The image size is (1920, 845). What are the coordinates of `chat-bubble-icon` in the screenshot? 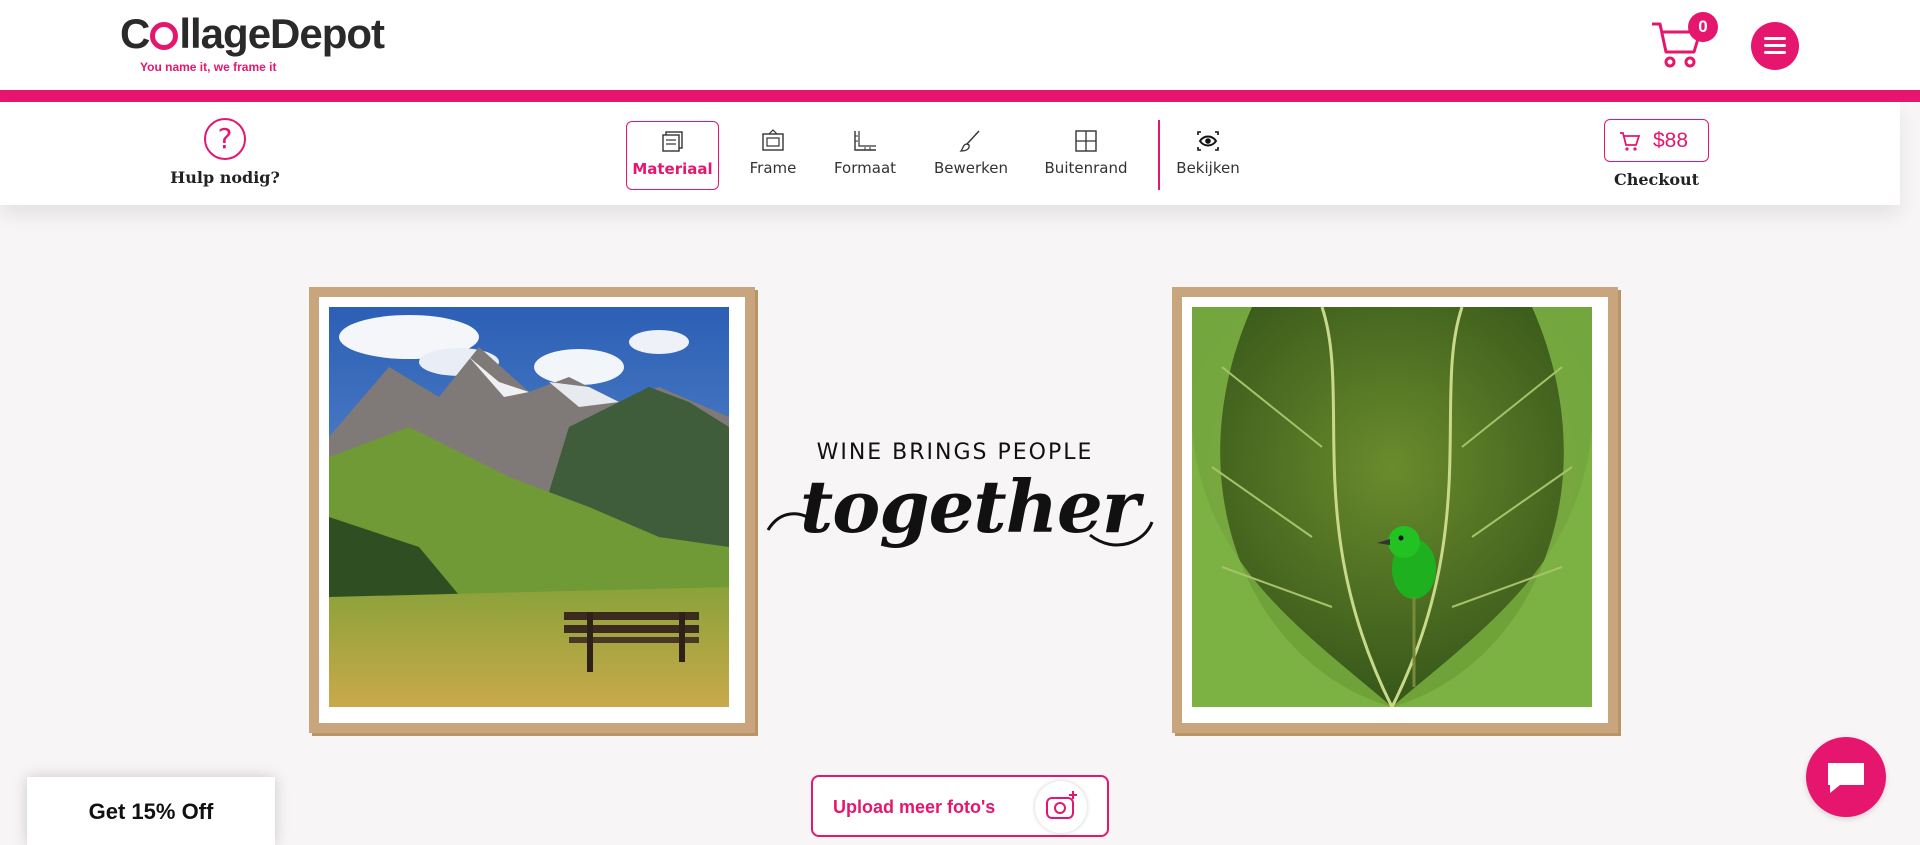 It's located at (1846, 778).